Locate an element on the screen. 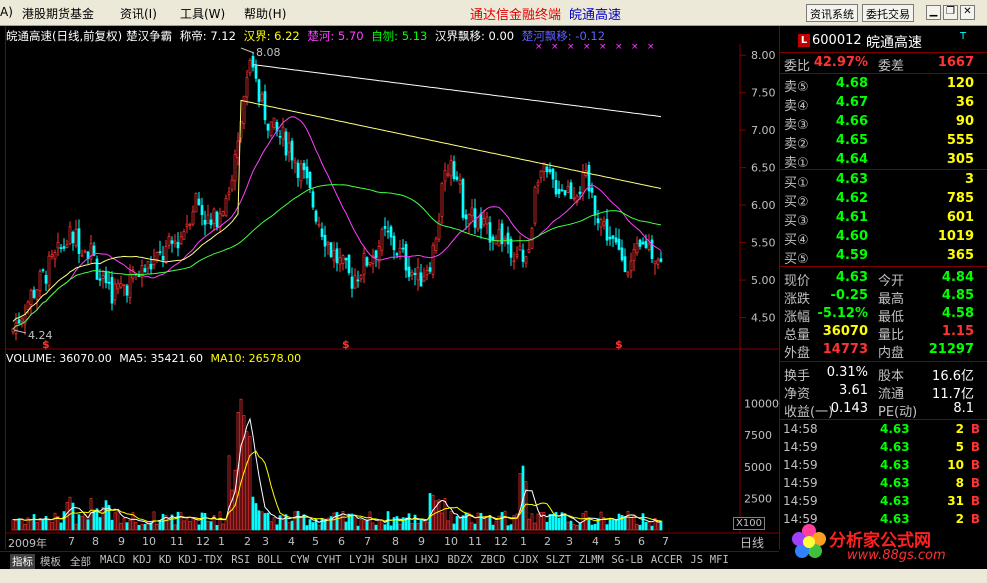 The width and height of the screenshot is (987, 583). indicator-tab: KDJ-TDX is located at coordinates (200, 560).